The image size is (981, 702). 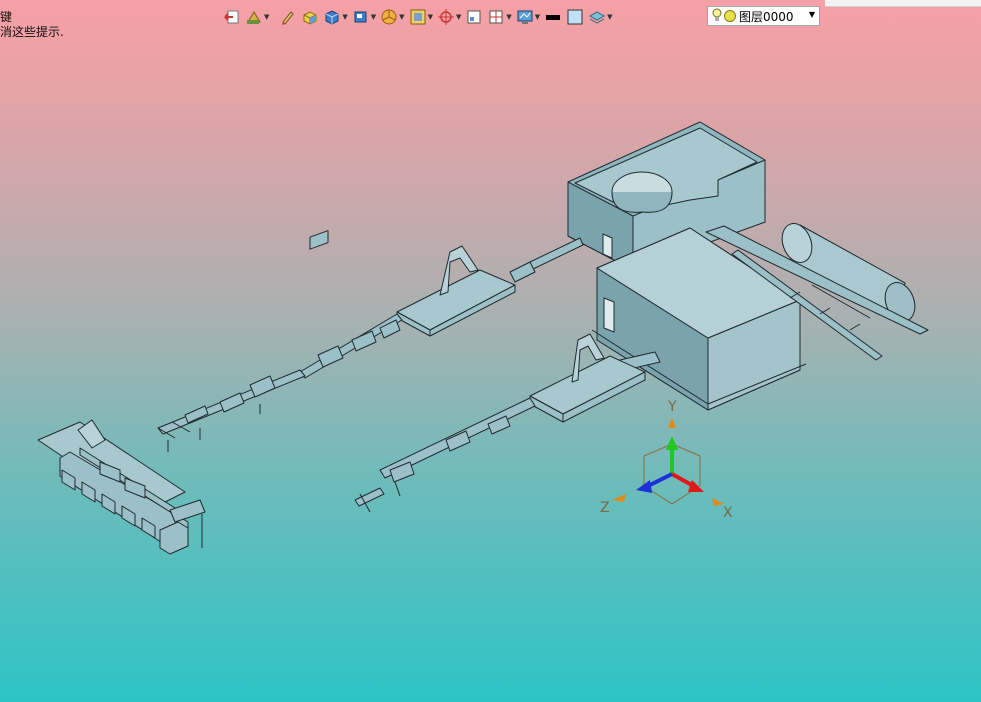 I want to click on z-axis-label: Z, so click(x=605, y=508).